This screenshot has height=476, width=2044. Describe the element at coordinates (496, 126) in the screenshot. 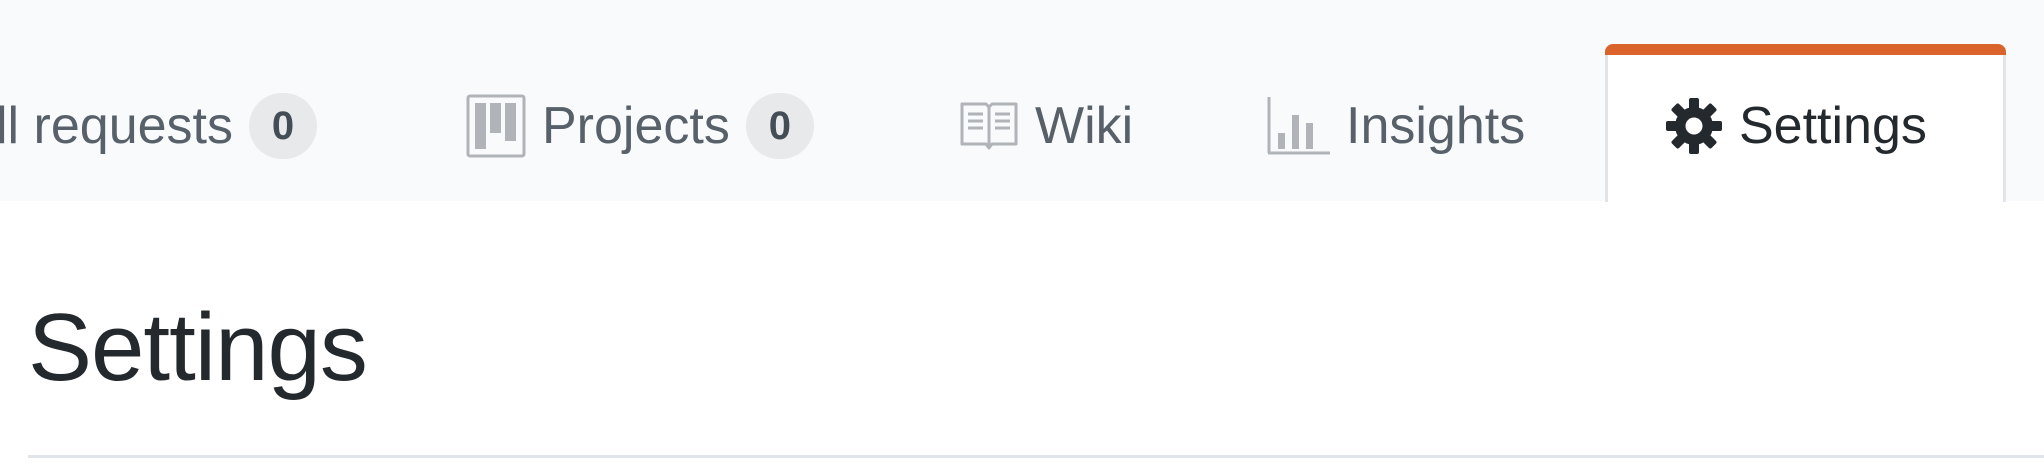

I see `project-board-icon` at that location.